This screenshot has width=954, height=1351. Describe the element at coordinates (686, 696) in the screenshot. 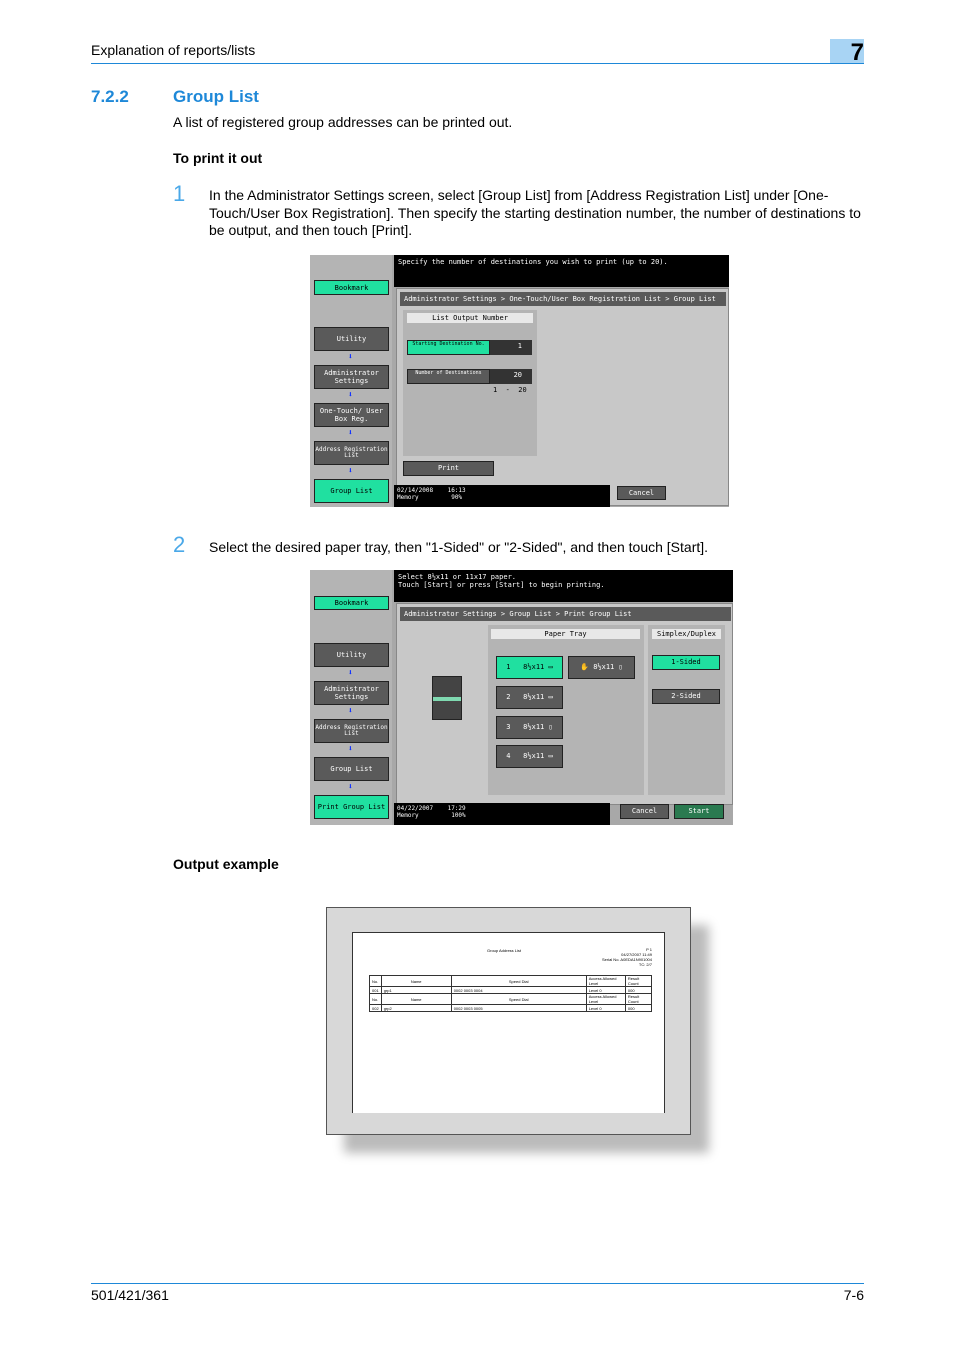

I see `two-sided-button: 2-Sided` at that location.